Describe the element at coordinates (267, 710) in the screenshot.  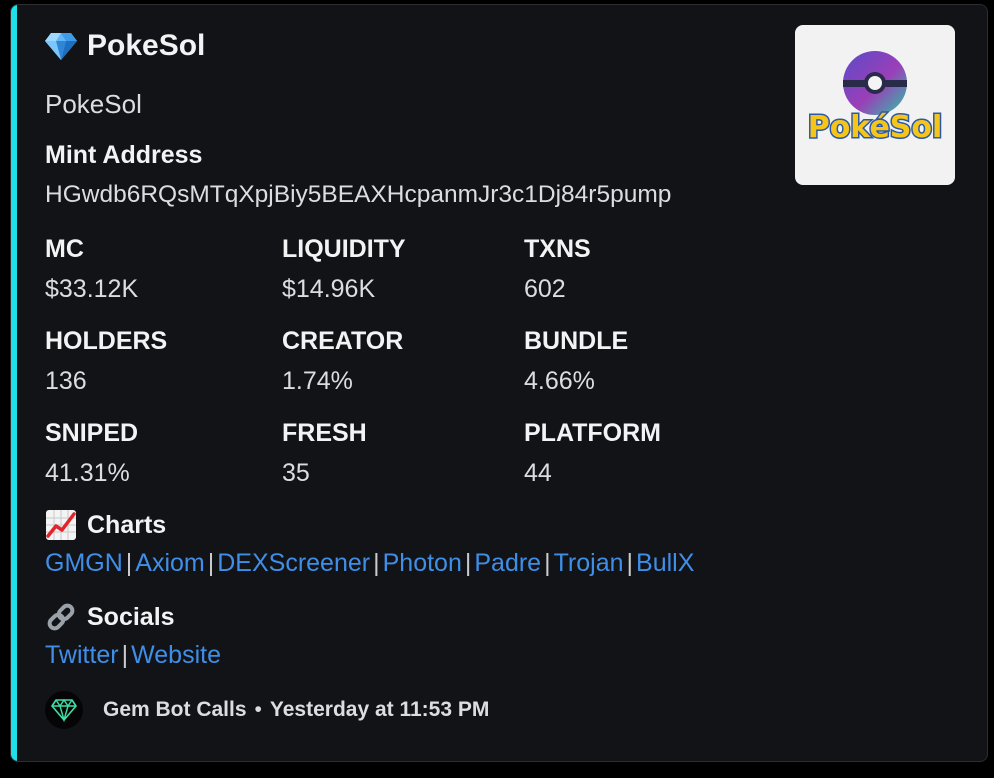
I see `embed-footer: Gem Bot Calls • Yesterday at 11:53 PM` at that location.